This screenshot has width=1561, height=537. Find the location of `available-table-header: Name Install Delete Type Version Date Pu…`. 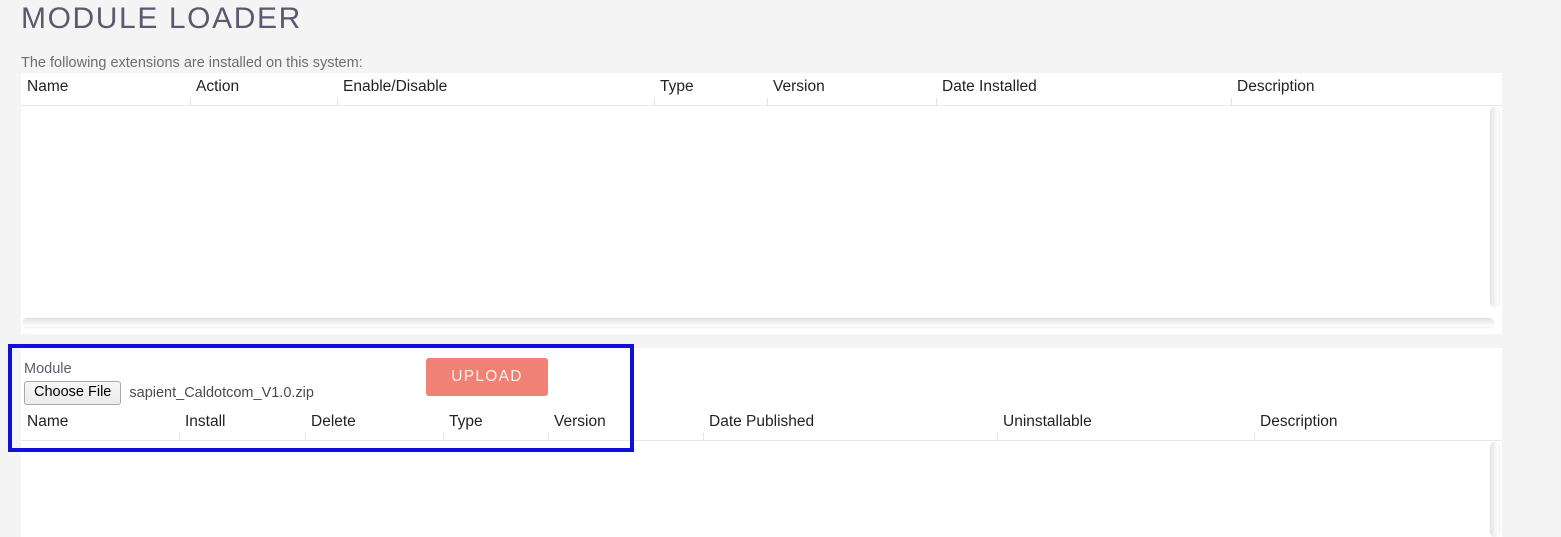

available-table-header: Name Install Delete Type Version Date Pu… is located at coordinates (761, 424).